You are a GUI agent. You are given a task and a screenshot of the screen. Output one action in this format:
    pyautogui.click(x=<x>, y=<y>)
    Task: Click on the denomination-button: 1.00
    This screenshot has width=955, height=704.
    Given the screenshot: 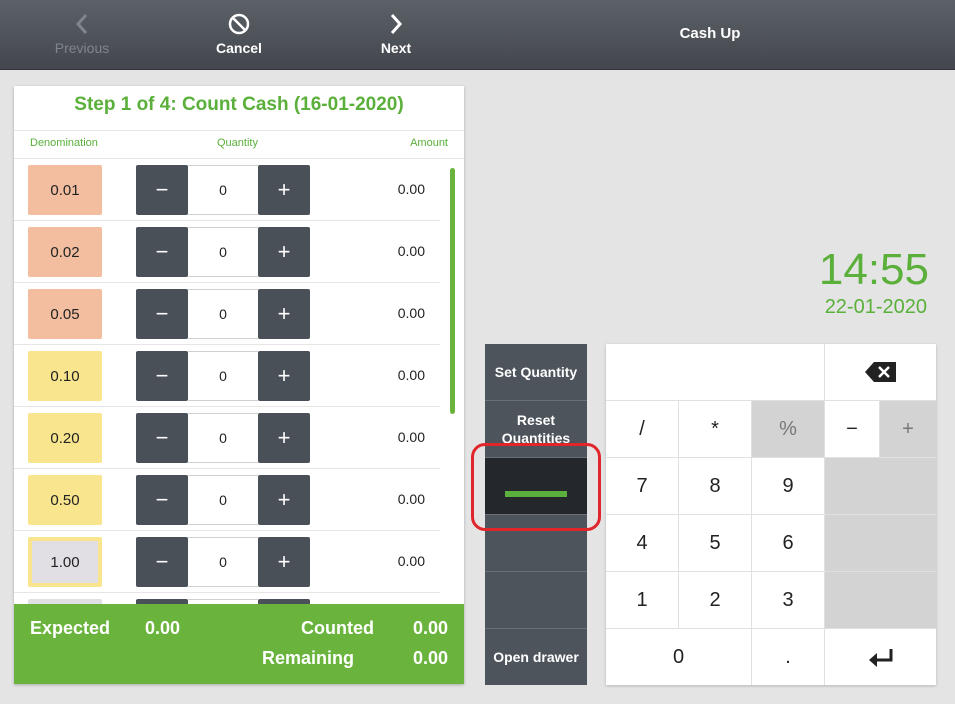 What is the action you would take?
    pyautogui.click(x=65, y=562)
    